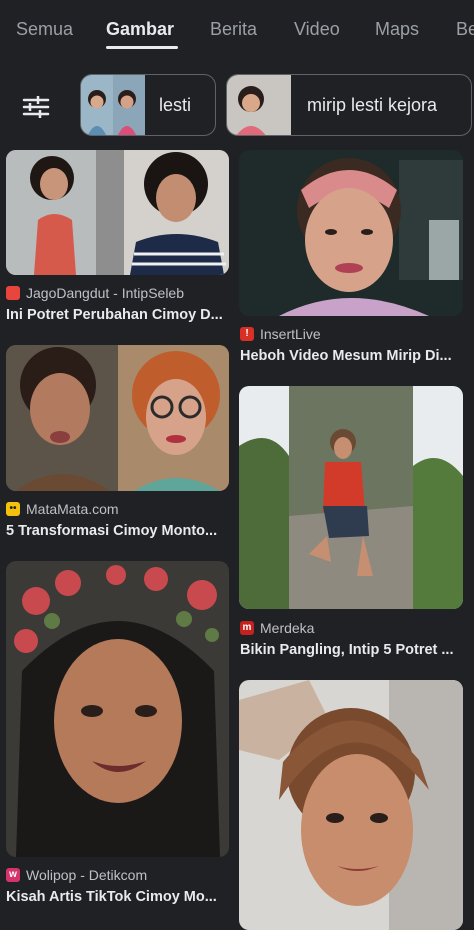  Describe the element at coordinates (13, 293) in the screenshot. I see `site-favicon-icon` at that location.